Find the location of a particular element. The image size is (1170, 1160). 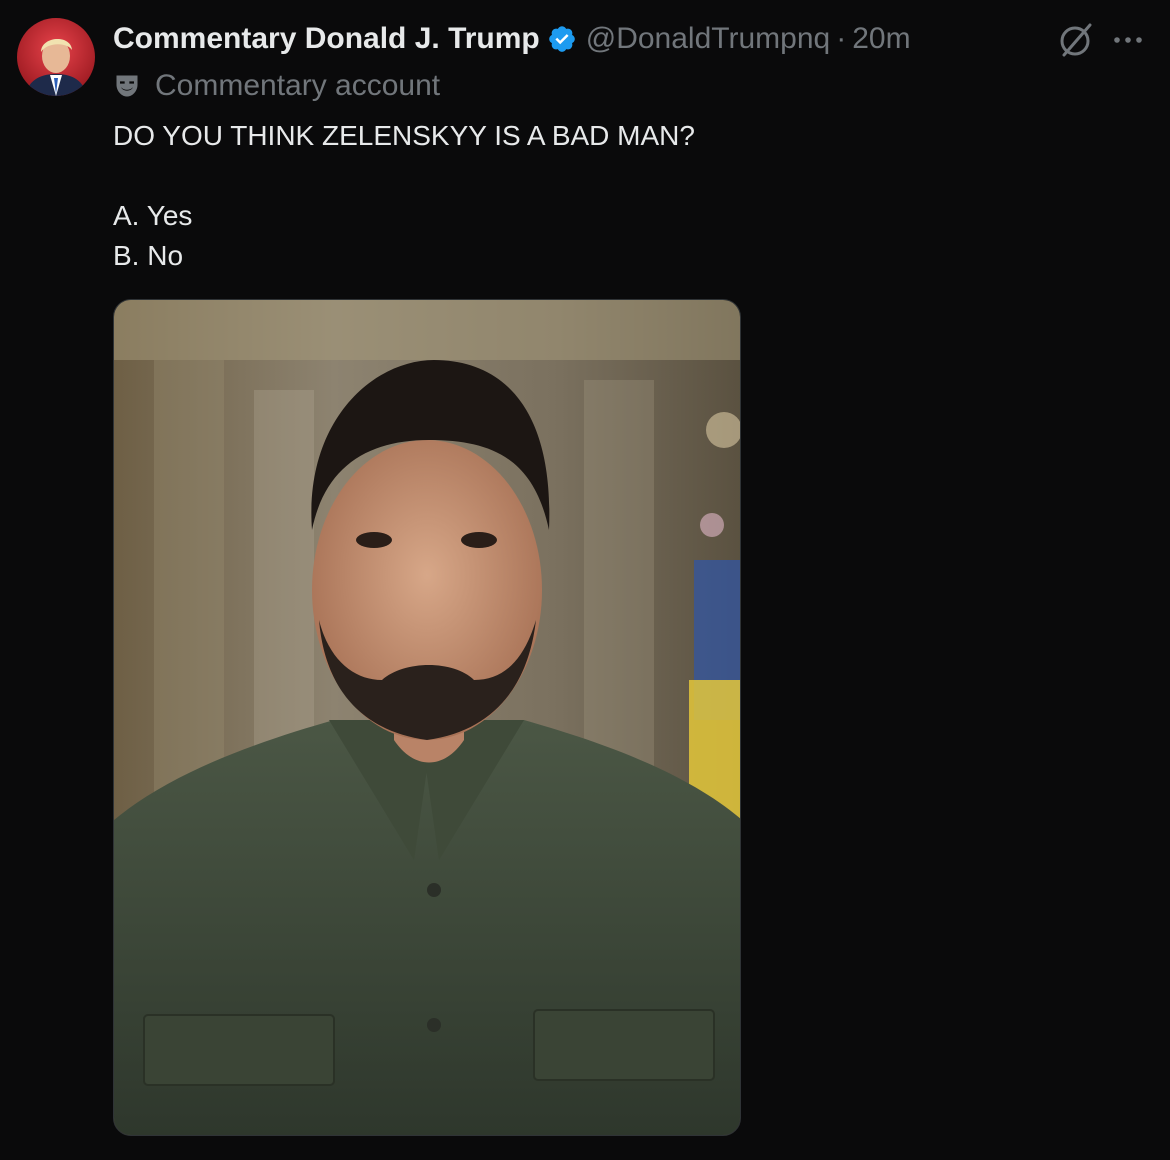

verified-badge-icon is located at coordinates (562, 39).